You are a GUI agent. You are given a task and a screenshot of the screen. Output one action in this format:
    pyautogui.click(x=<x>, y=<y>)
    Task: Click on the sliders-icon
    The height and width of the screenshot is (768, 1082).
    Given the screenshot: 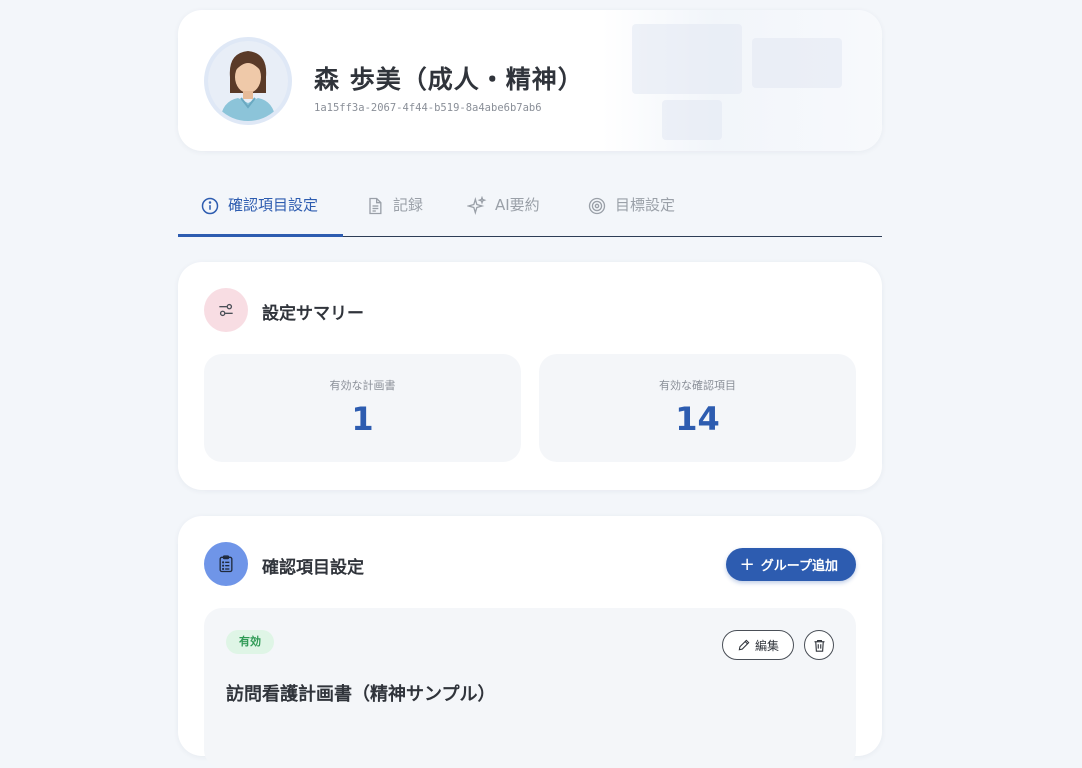 What is the action you would take?
    pyautogui.click(x=226, y=310)
    